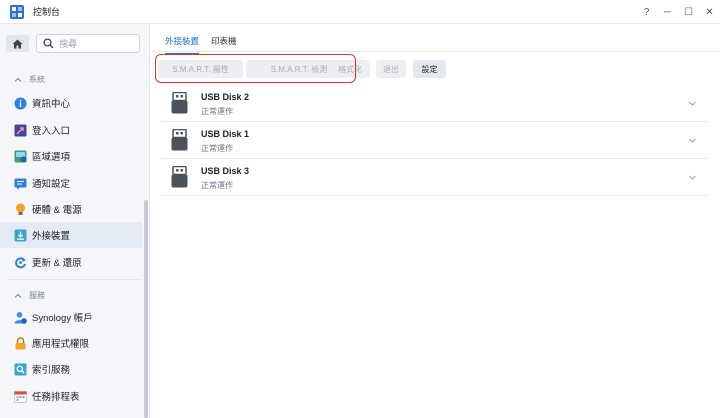  Describe the element at coordinates (225, 134) in the screenshot. I see `device-name: USB Disk 1` at that location.